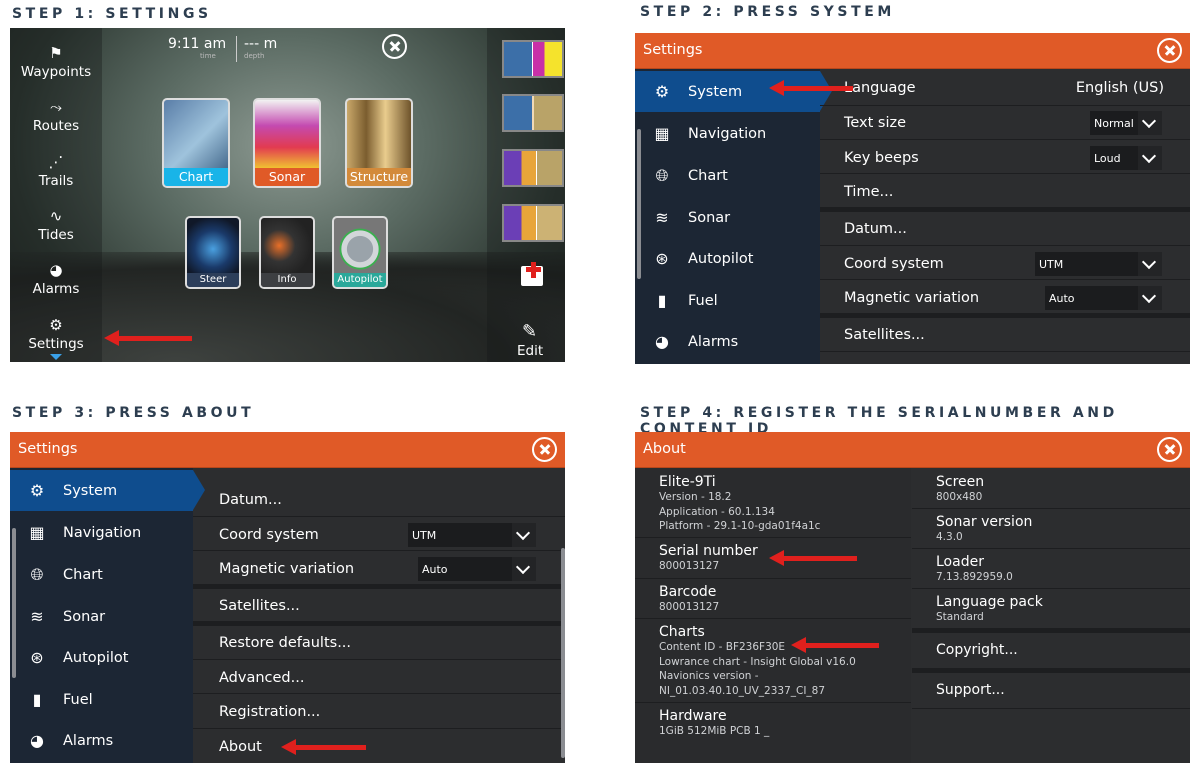 The image size is (1200, 777). What do you see at coordinates (236, 49) in the screenshot?
I see `status-divider` at bounding box center [236, 49].